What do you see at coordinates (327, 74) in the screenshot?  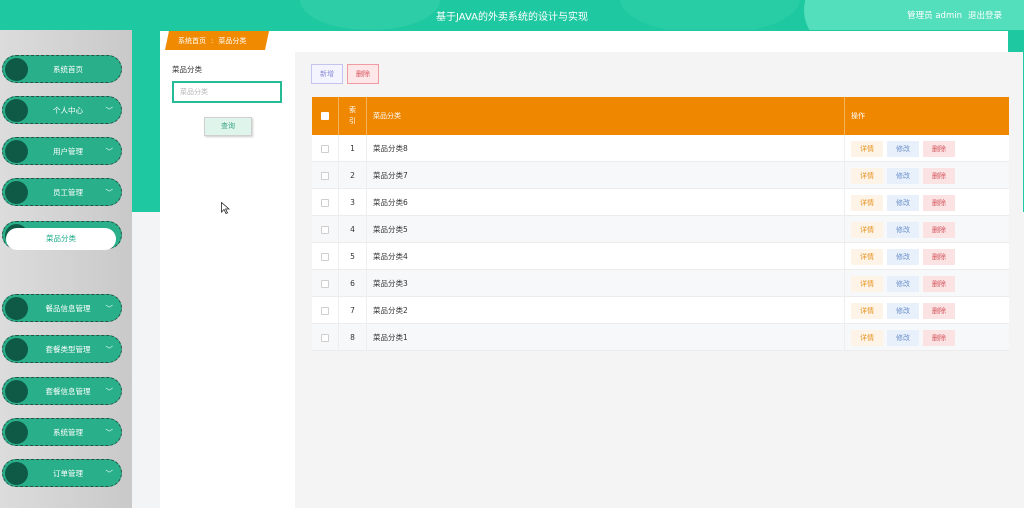 I see `add-button: 新增` at bounding box center [327, 74].